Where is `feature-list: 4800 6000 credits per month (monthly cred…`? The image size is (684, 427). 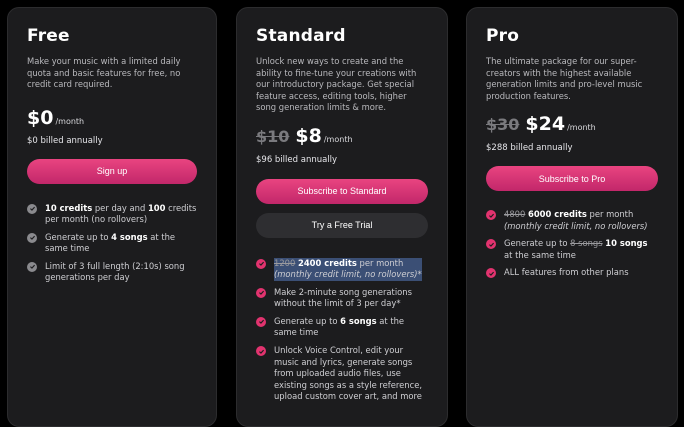 feature-list: 4800 6000 credits per month (monthly cred… is located at coordinates (572, 244).